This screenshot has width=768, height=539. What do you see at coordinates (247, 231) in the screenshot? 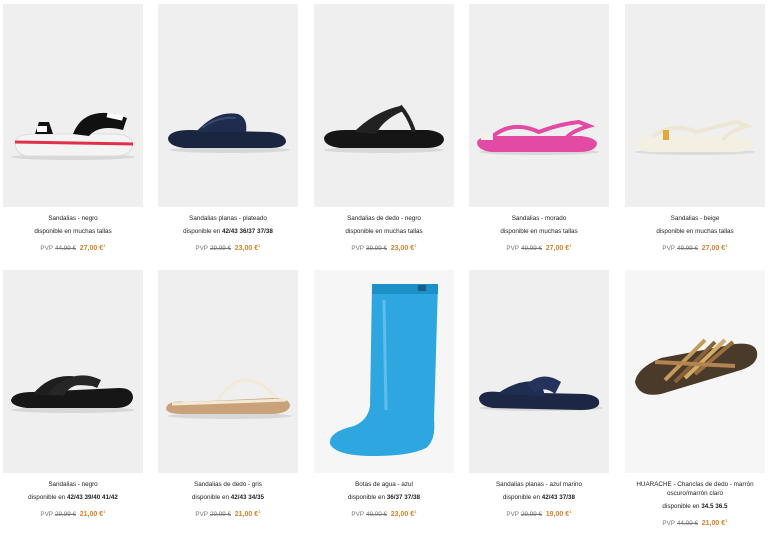
I see `sizes-list: 42/43 36/37 37/38` at bounding box center [247, 231].